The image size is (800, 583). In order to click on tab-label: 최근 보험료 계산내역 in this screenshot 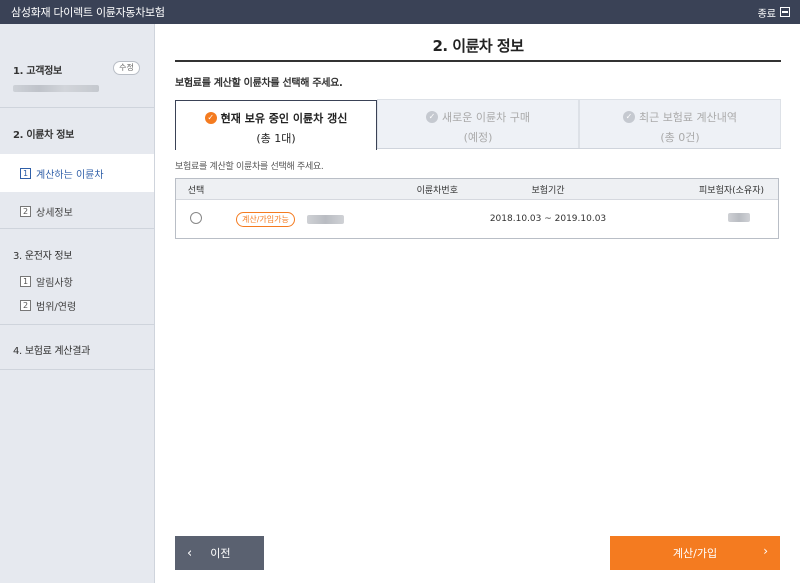, I will do `click(688, 117)`.